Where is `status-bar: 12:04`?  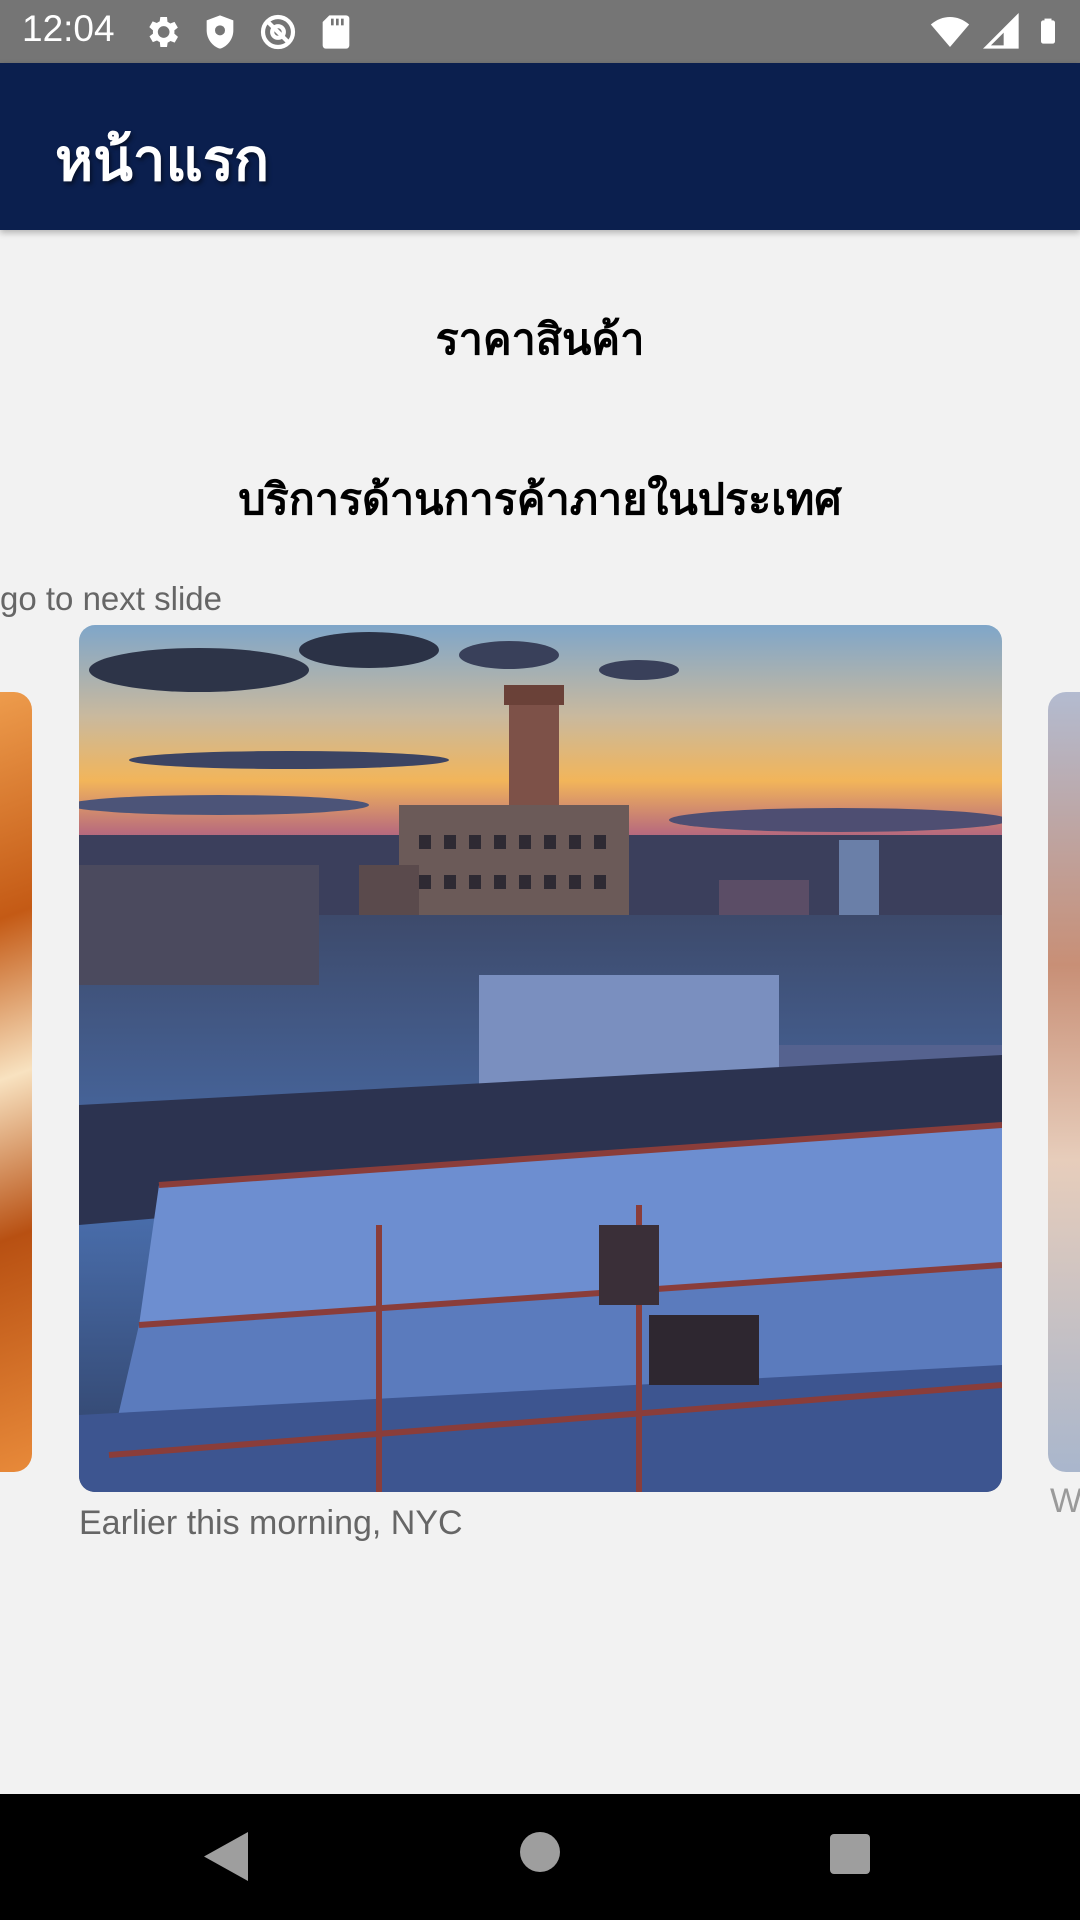
status-bar: 12:04 is located at coordinates (540, 31).